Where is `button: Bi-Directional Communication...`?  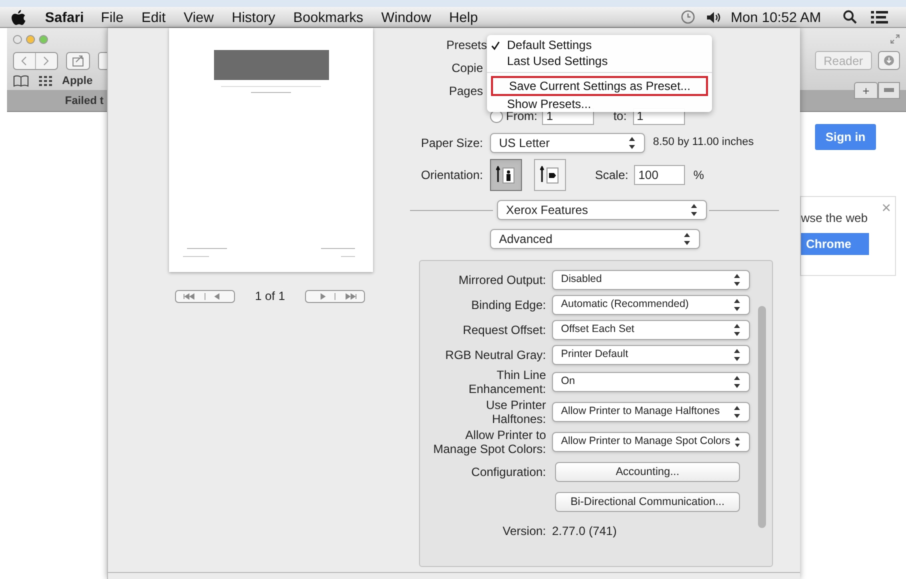 button: Bi-Directional Communication... is located at coordinates (647, 502).